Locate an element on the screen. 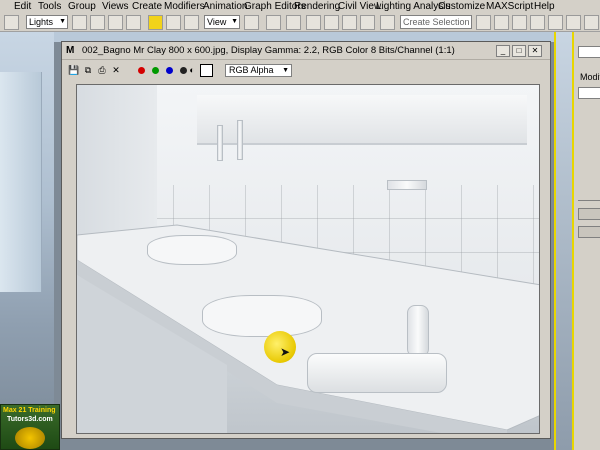 The image size is (600, 450). menu-animation: Animation is located at coordinates (225, 6).